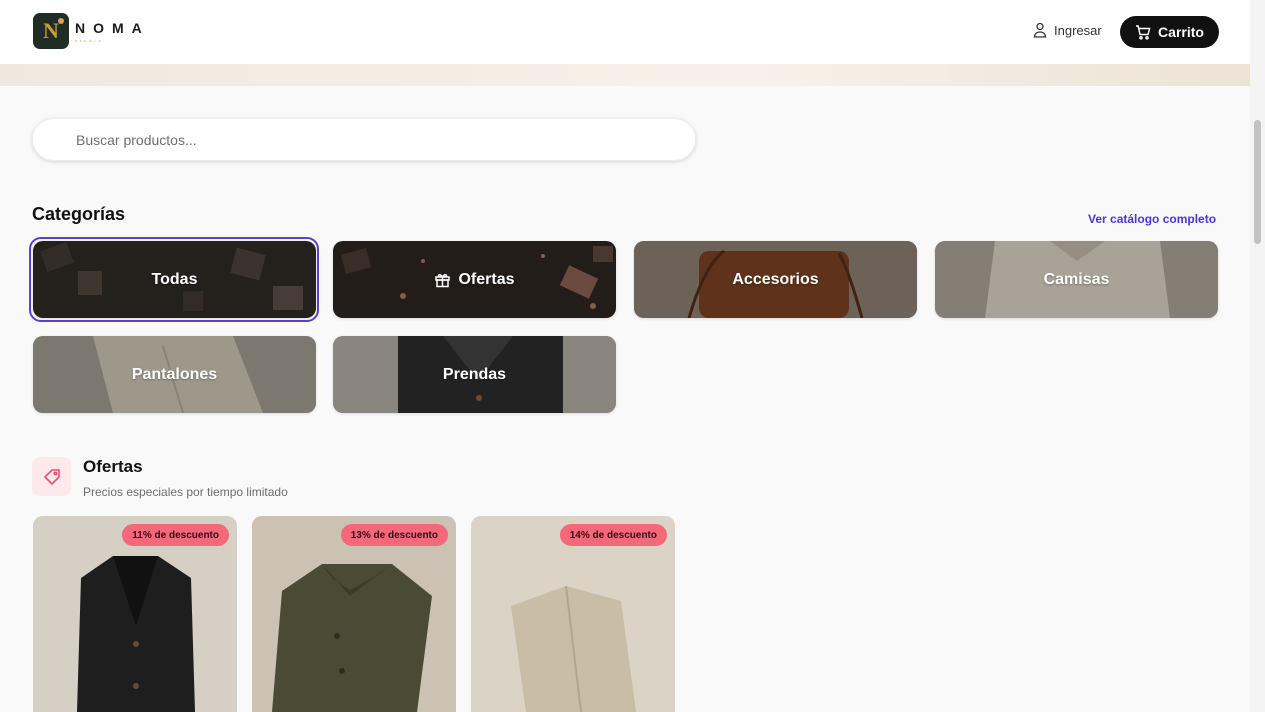 The width and height of the screenshot is (1265, 712). What do you see at coordinates (1040, 30) in the screenshot?
I see `user-icon` at bounding box center [1040, 30].